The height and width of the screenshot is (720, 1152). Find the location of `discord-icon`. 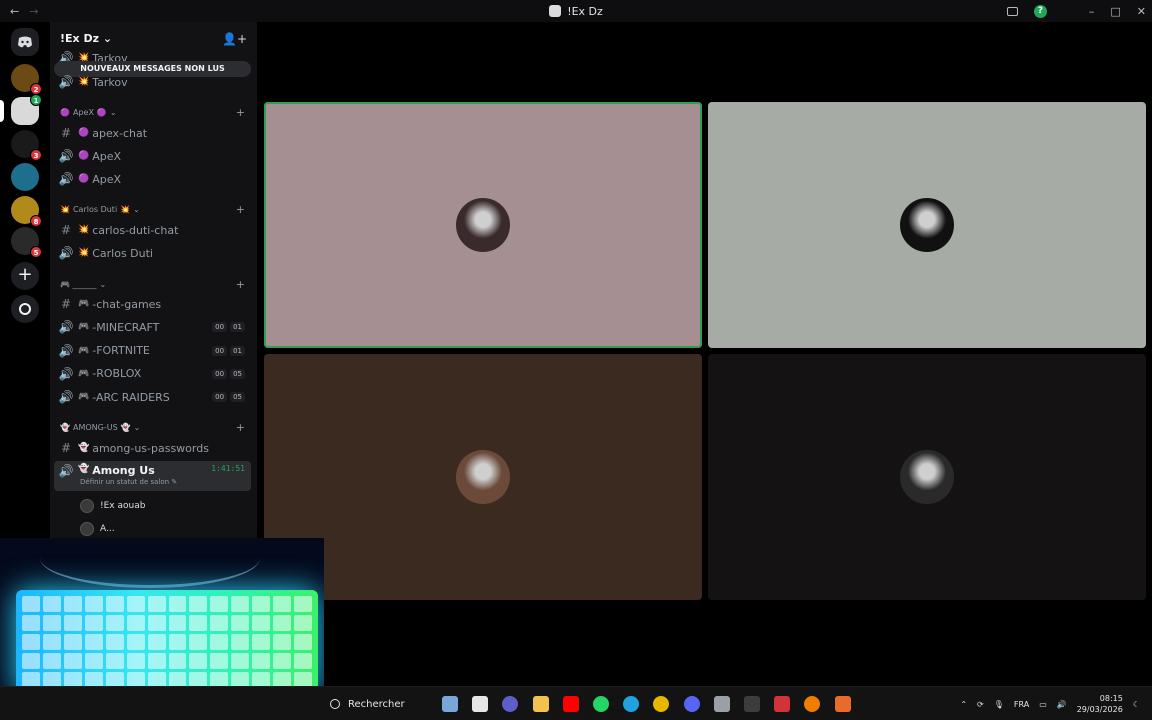

discord-icon is located at coordinates (691, 704).